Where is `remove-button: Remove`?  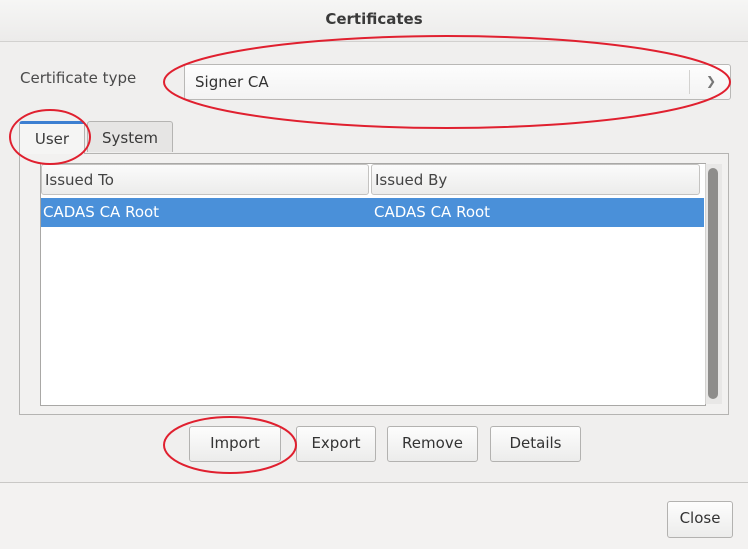 remove-button: Remove is located at coordinates (432, 444).